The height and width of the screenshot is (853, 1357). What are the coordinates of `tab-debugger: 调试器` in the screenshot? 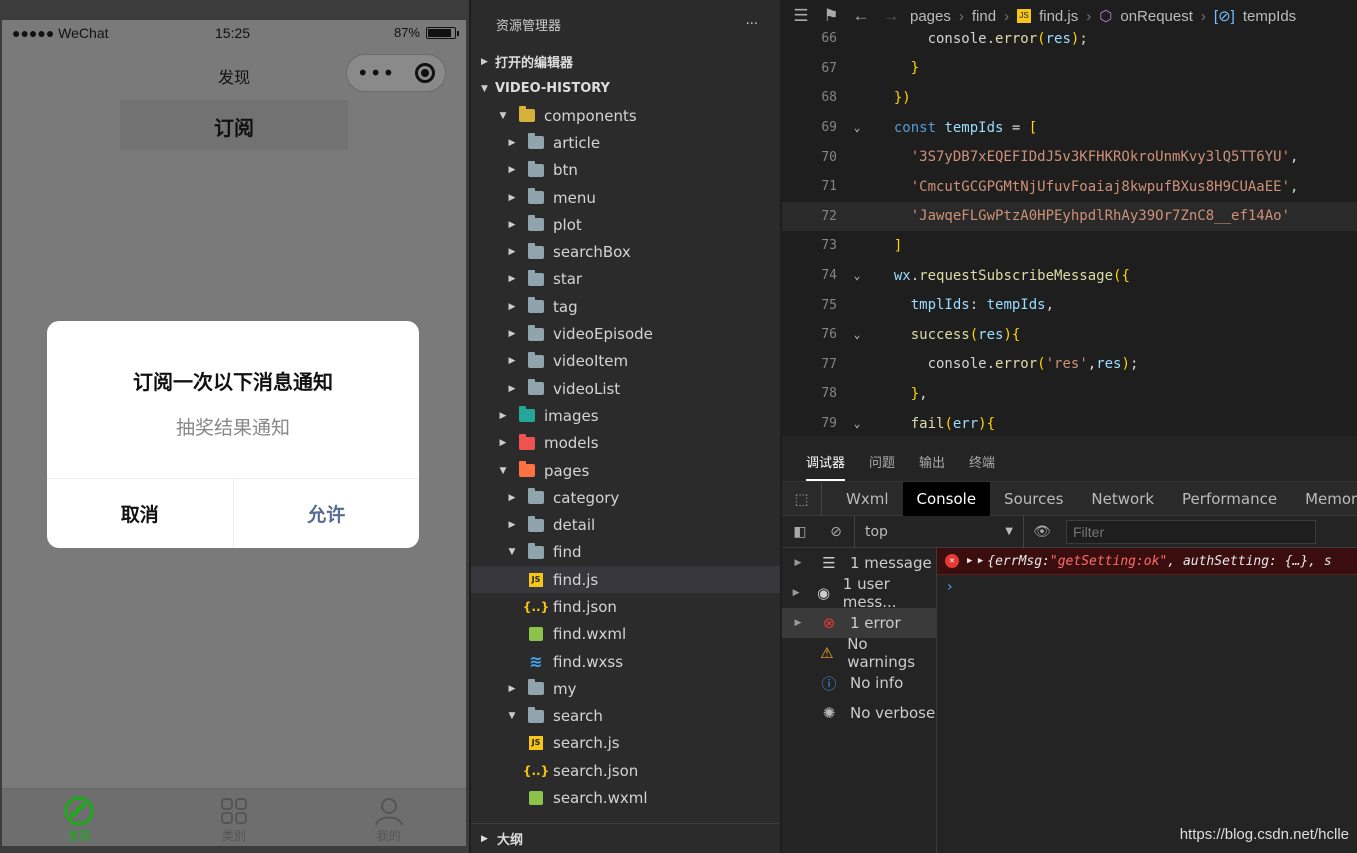 It's located at (826, 466).